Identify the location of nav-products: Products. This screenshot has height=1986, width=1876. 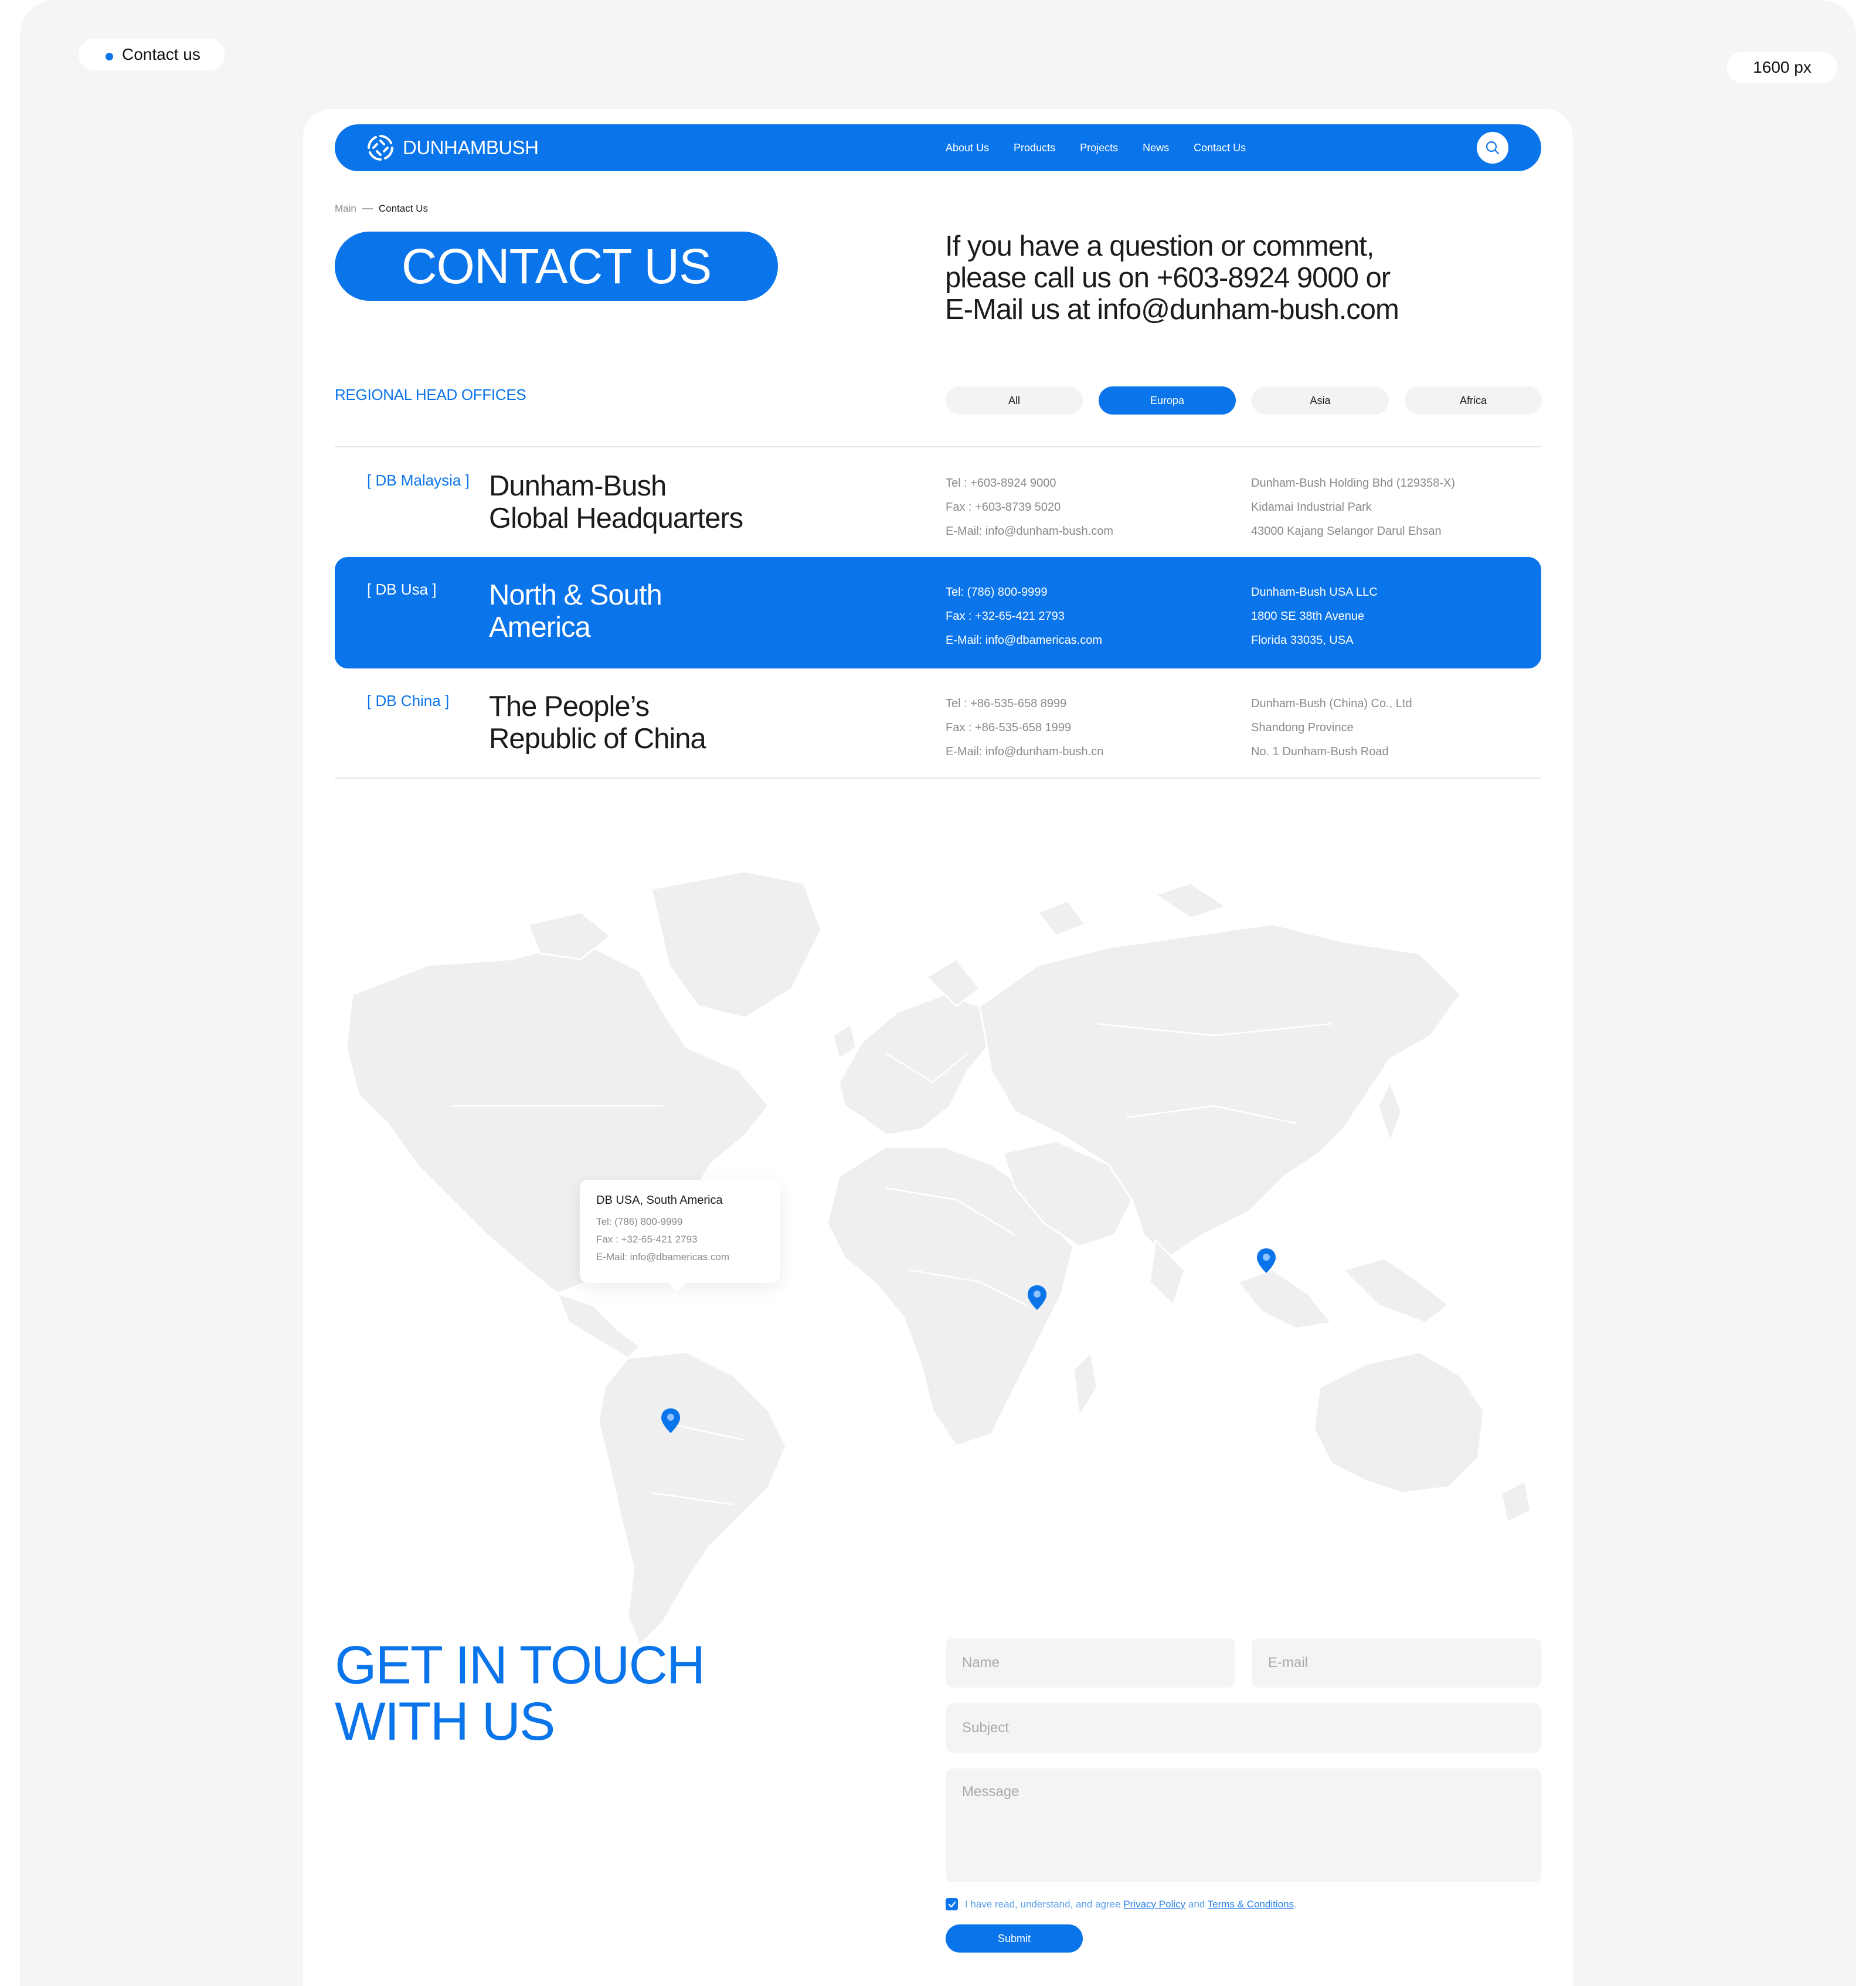
(1034, 148).